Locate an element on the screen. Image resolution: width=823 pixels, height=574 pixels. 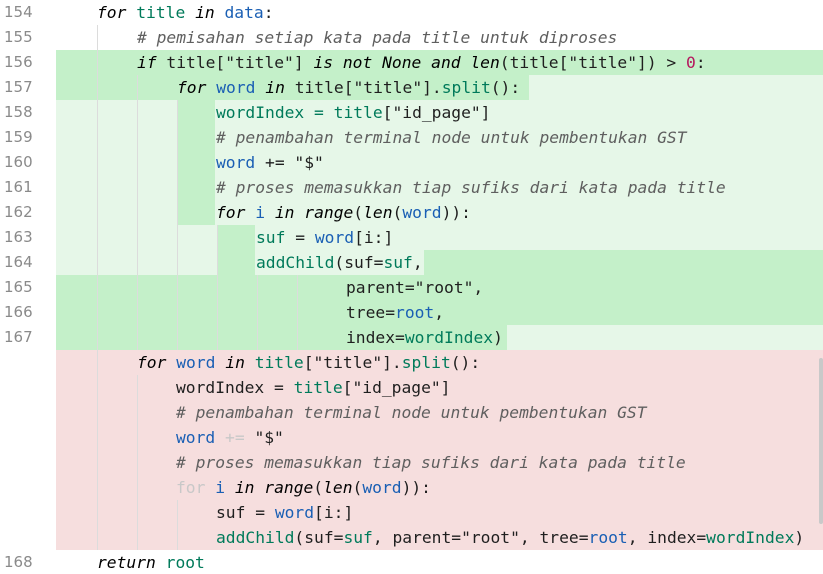
line-number: 166 is located at coordinates (18, 312).